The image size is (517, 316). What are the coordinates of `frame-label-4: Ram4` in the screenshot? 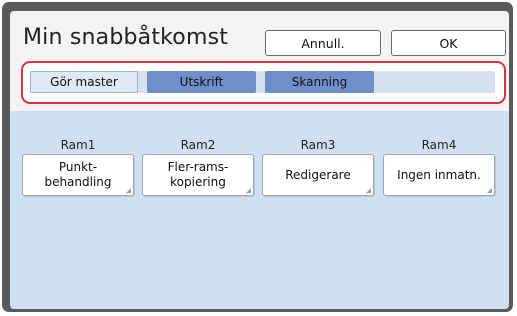 It's located at (439, 145).